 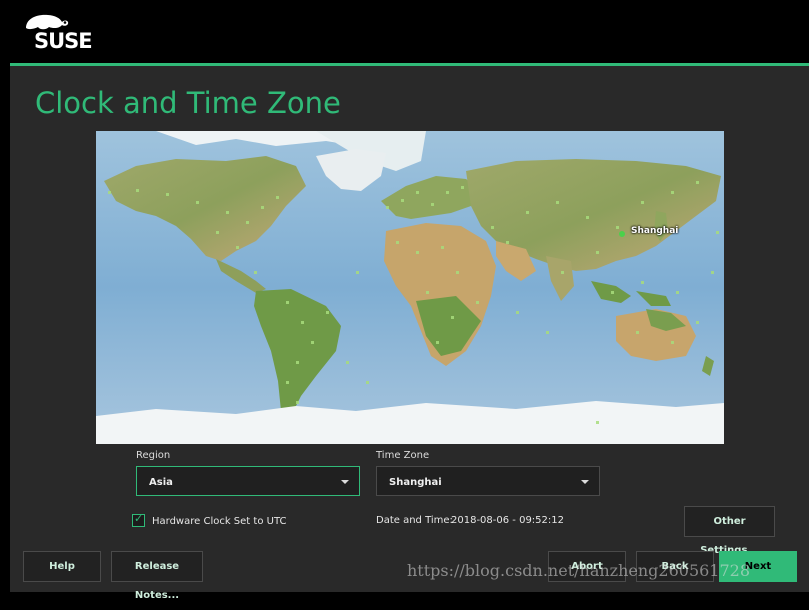 I want to click on timezone-select: Shanghai, so click(x=488, y=481).